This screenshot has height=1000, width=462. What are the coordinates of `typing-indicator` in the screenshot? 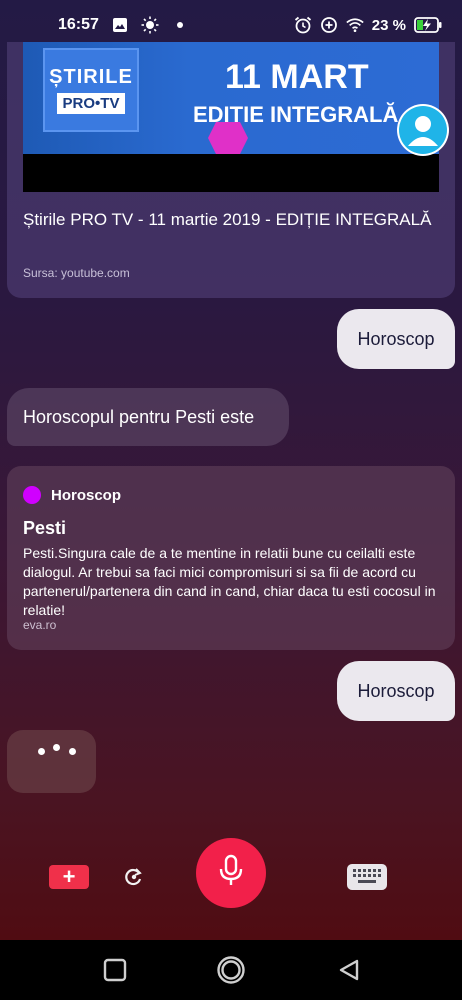 It's located at (51, 761).